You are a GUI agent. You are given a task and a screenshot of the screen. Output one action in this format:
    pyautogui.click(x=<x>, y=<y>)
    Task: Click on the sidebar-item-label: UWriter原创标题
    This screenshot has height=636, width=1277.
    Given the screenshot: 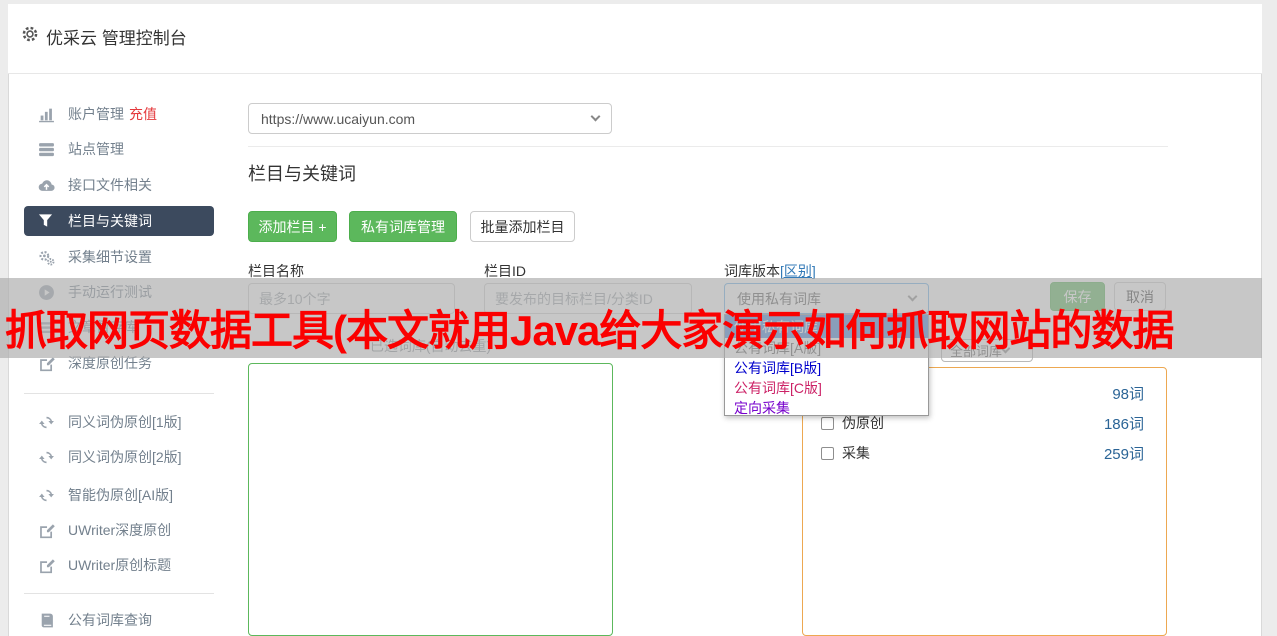 What is the action you would take?
    pyautogui.click(x=120, y=565)
    